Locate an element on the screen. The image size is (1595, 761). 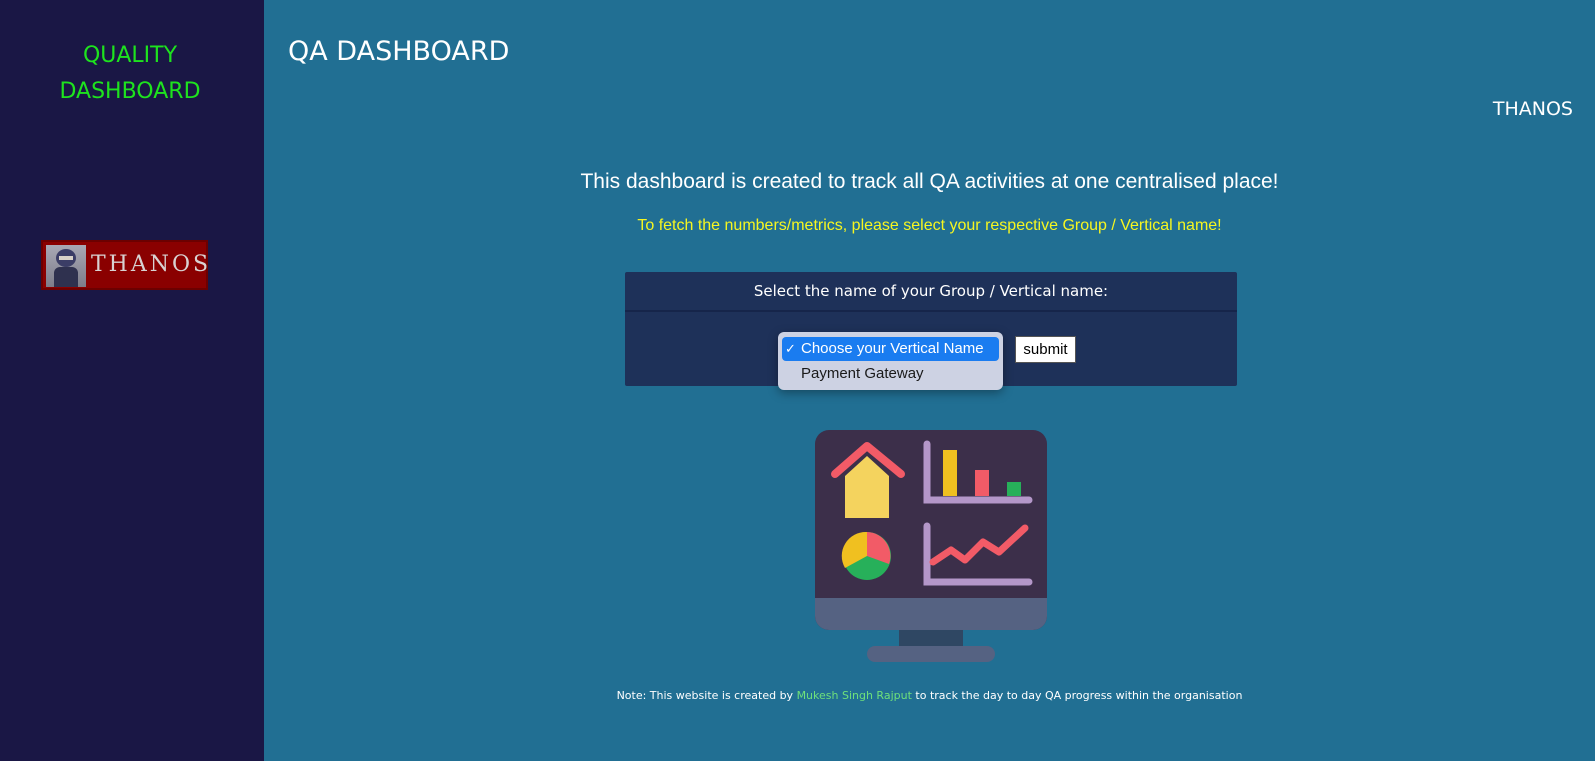
ninja-icon is located at coordinates (66, 266).